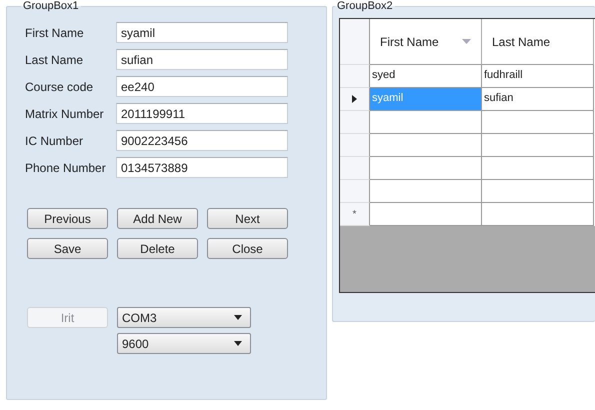  Describe the element at coordinates (202, 167) in the screenshot. I see `text-field: 0134573889` at that location.